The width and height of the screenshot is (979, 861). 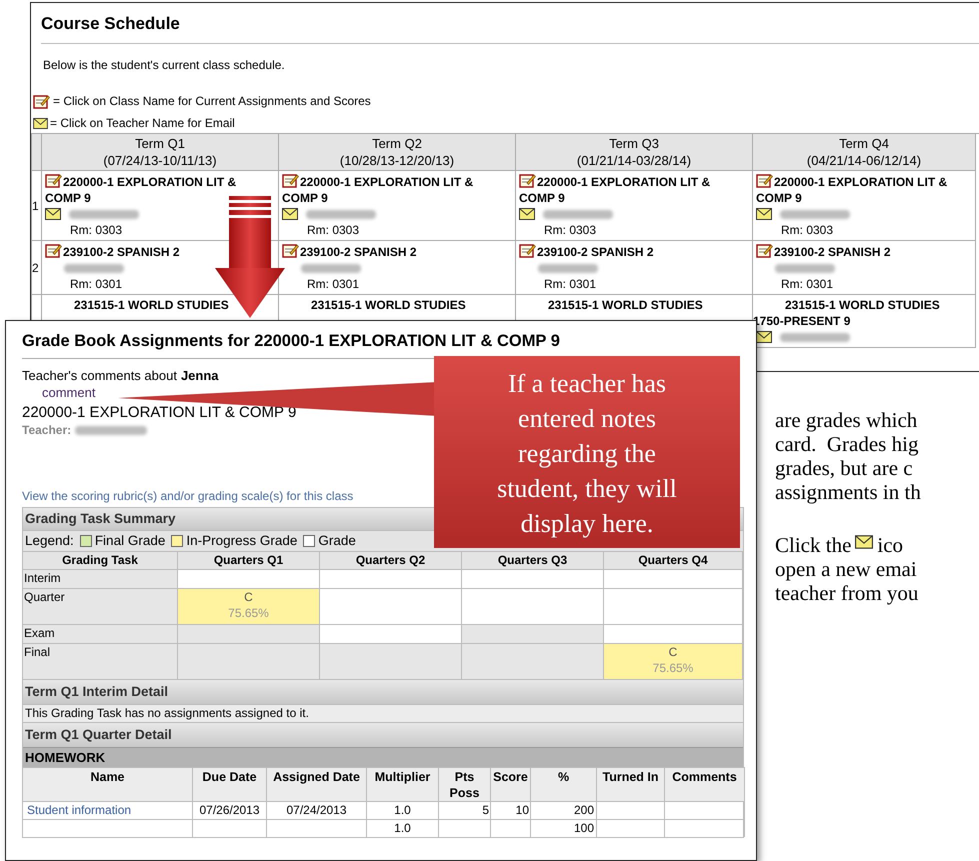 What do you see at coordinates (100, 606) in the screenshot?
I see `task-name: Quarter` at bounding box center [100, 606].